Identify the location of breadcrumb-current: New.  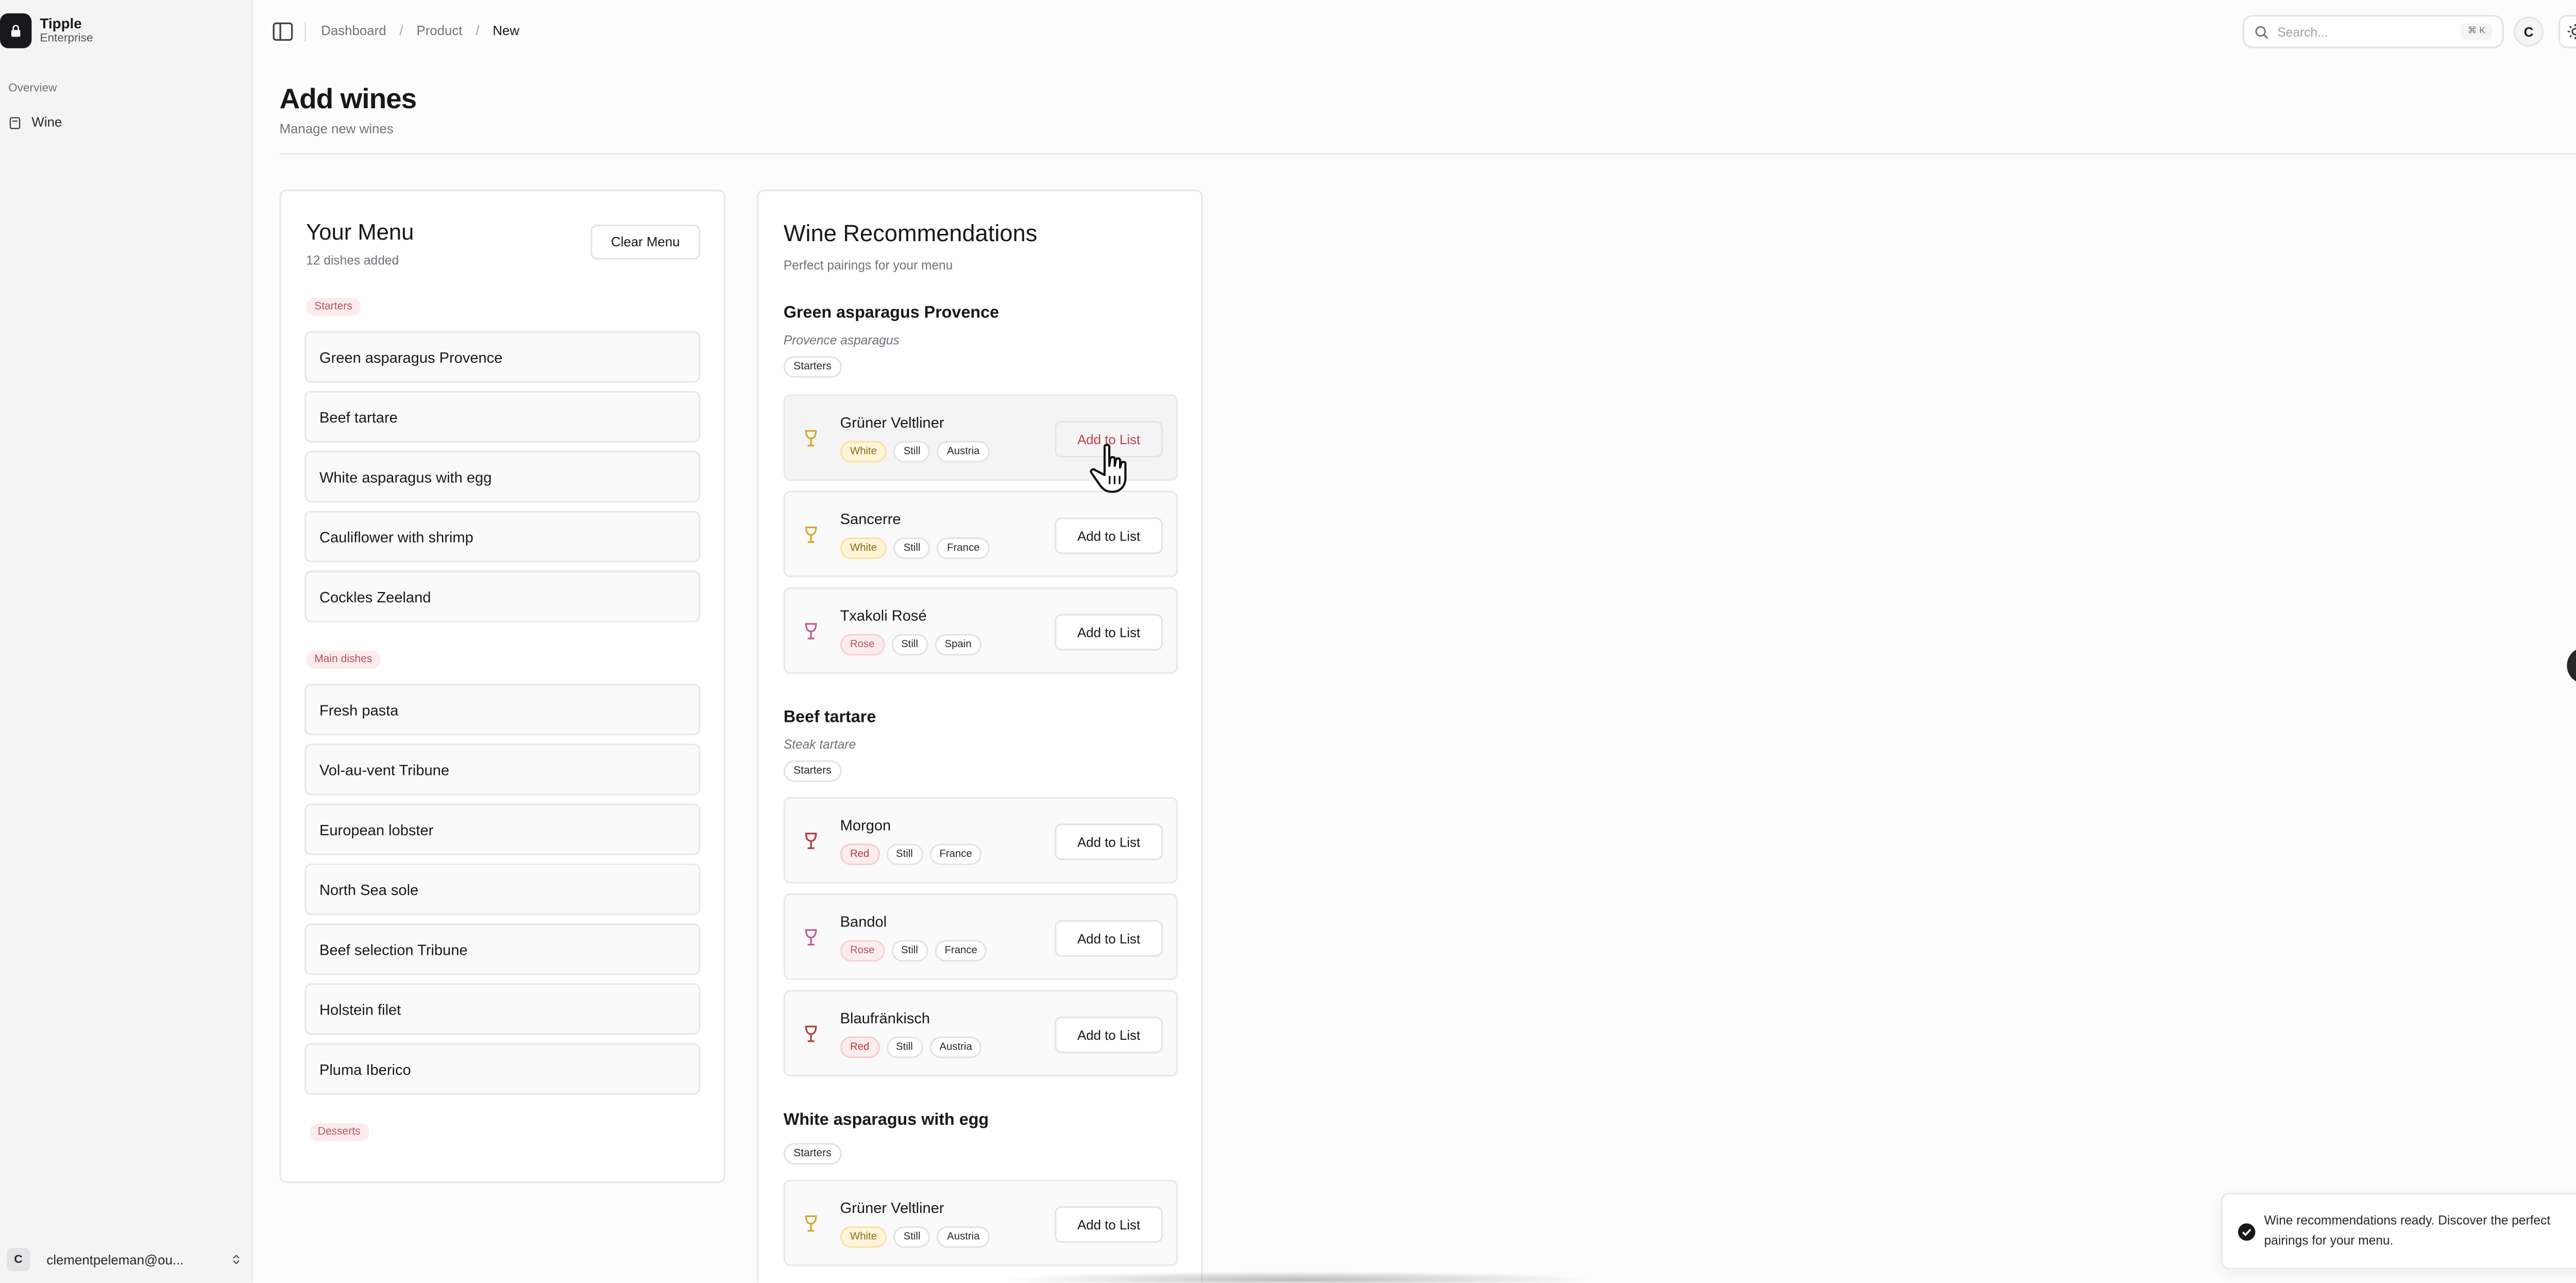
(506, 31).